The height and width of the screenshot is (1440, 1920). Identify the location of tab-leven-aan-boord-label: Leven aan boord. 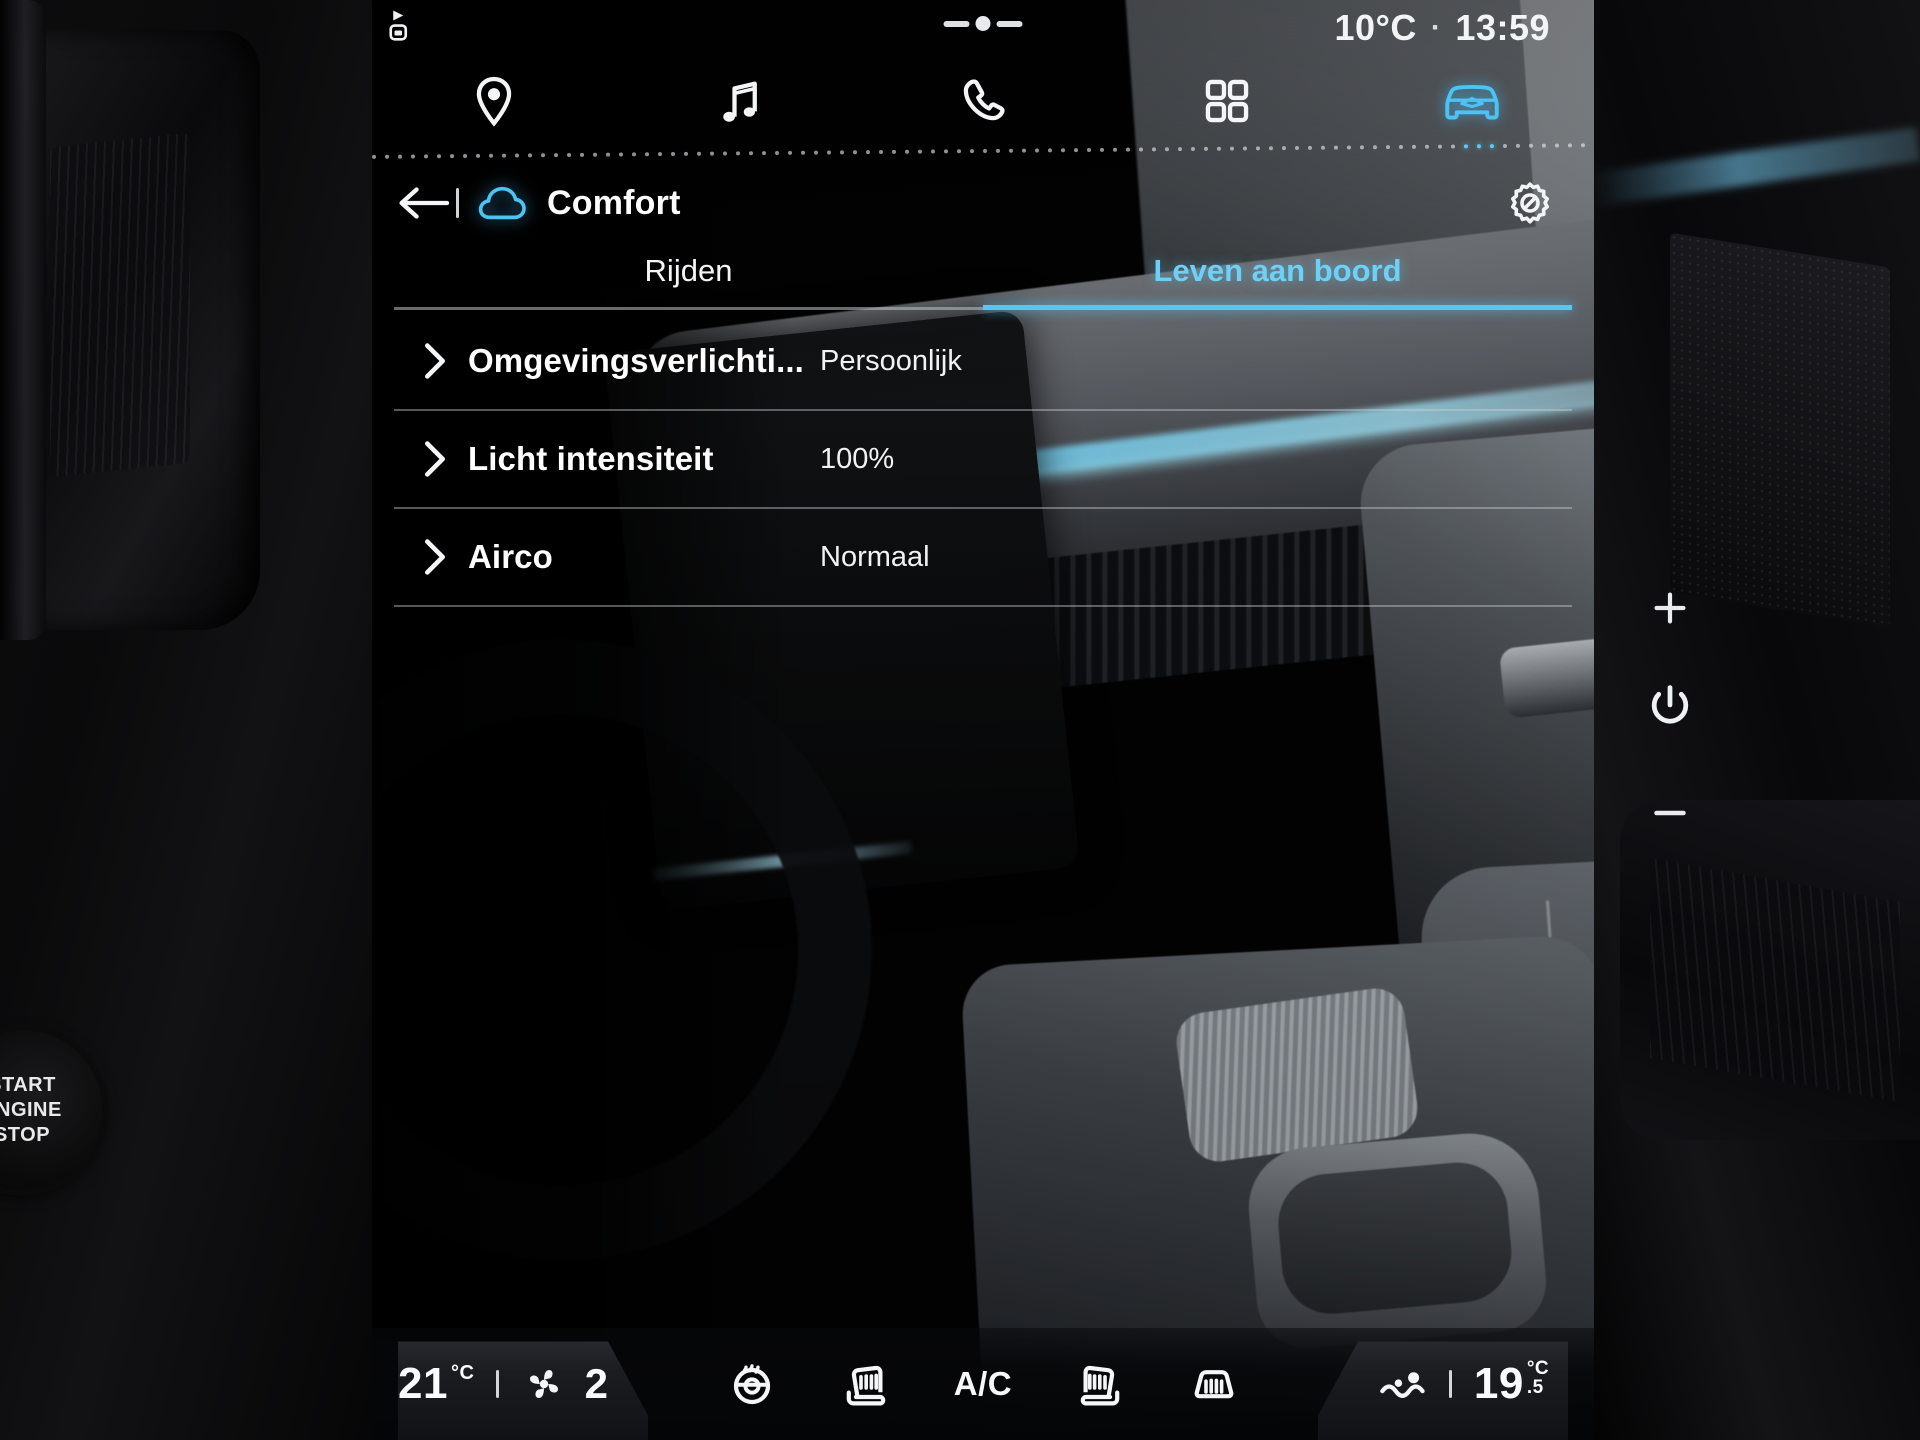
(1277, 270).